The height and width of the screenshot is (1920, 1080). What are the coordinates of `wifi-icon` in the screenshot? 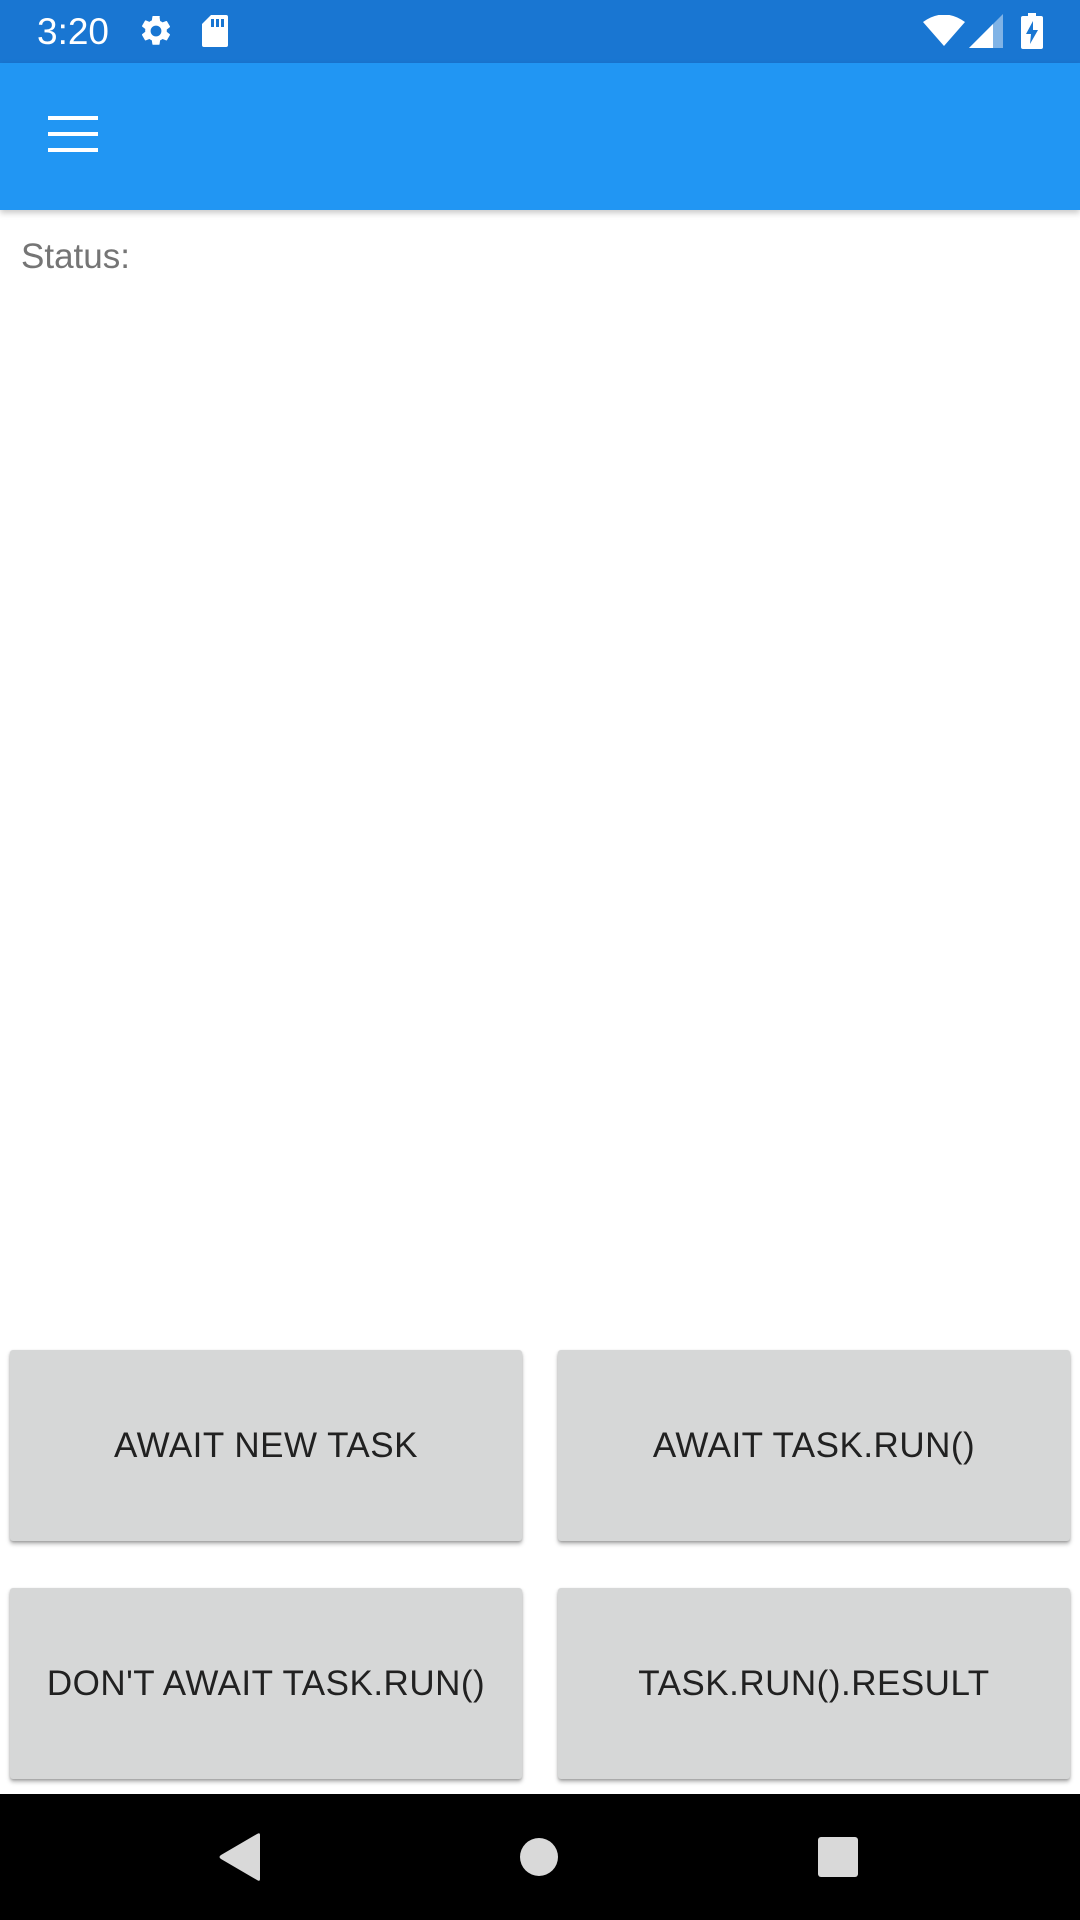 It's located at (944, 31).